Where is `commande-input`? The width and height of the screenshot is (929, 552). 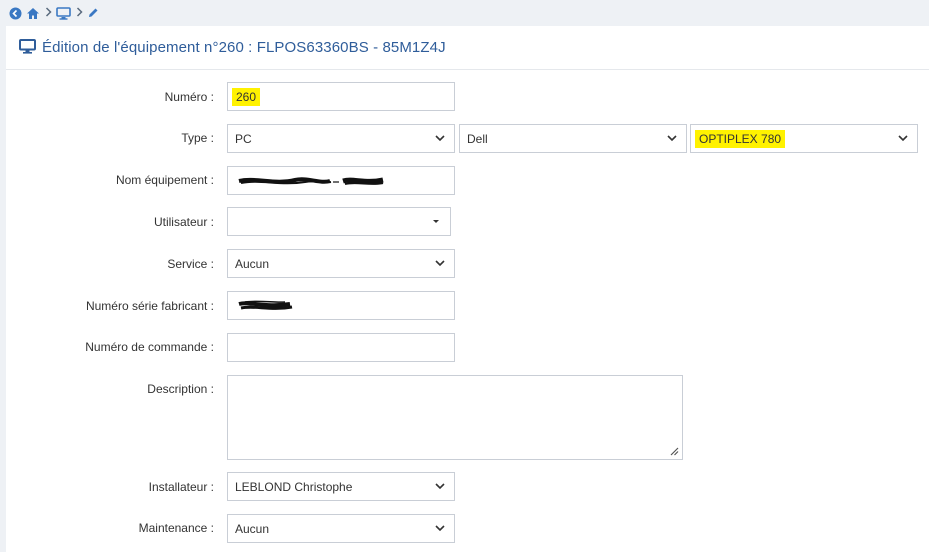
commande-input is located at coordinates (341, 347).